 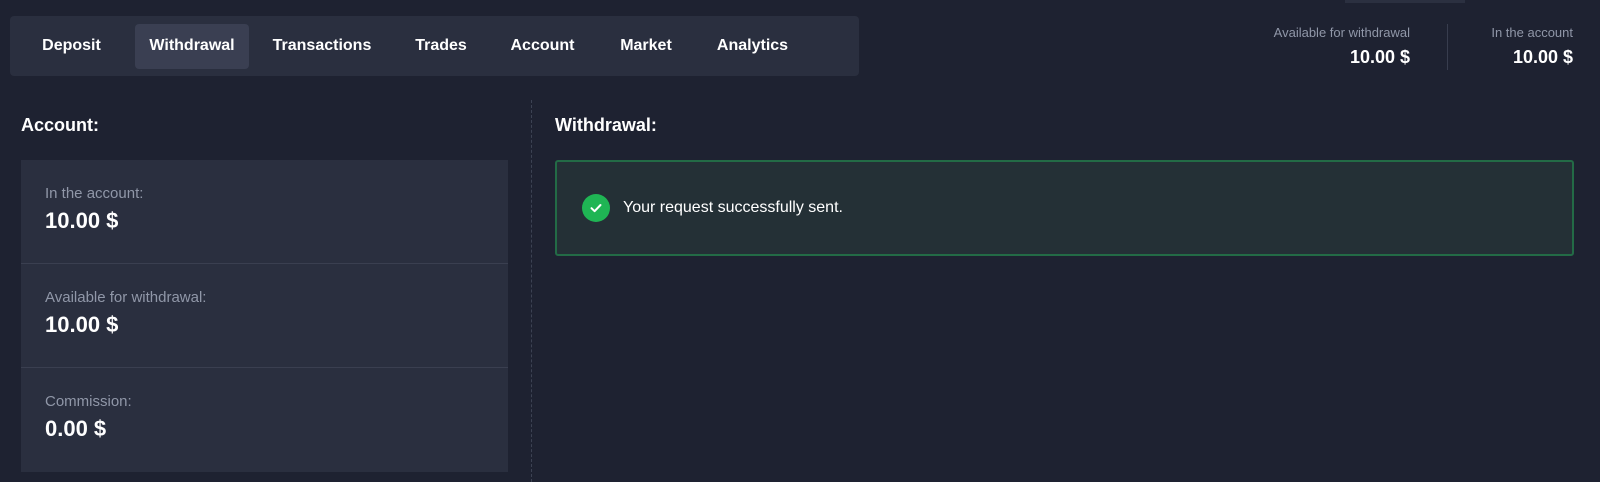 I want to click on header-available-balance: Available for withdrawal 10.00 $, so click(x=1342, y=47).